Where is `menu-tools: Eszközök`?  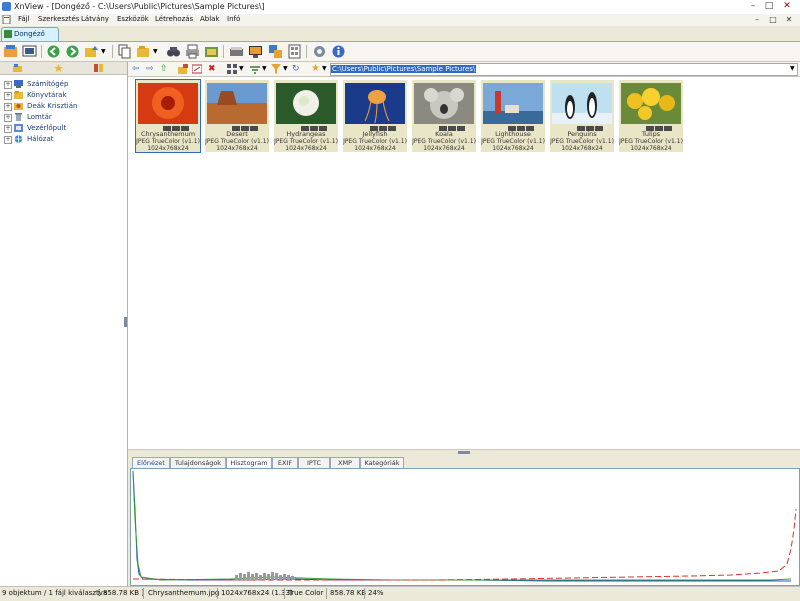 menu-tools: Eszközök is located at coordinates (133, 19).